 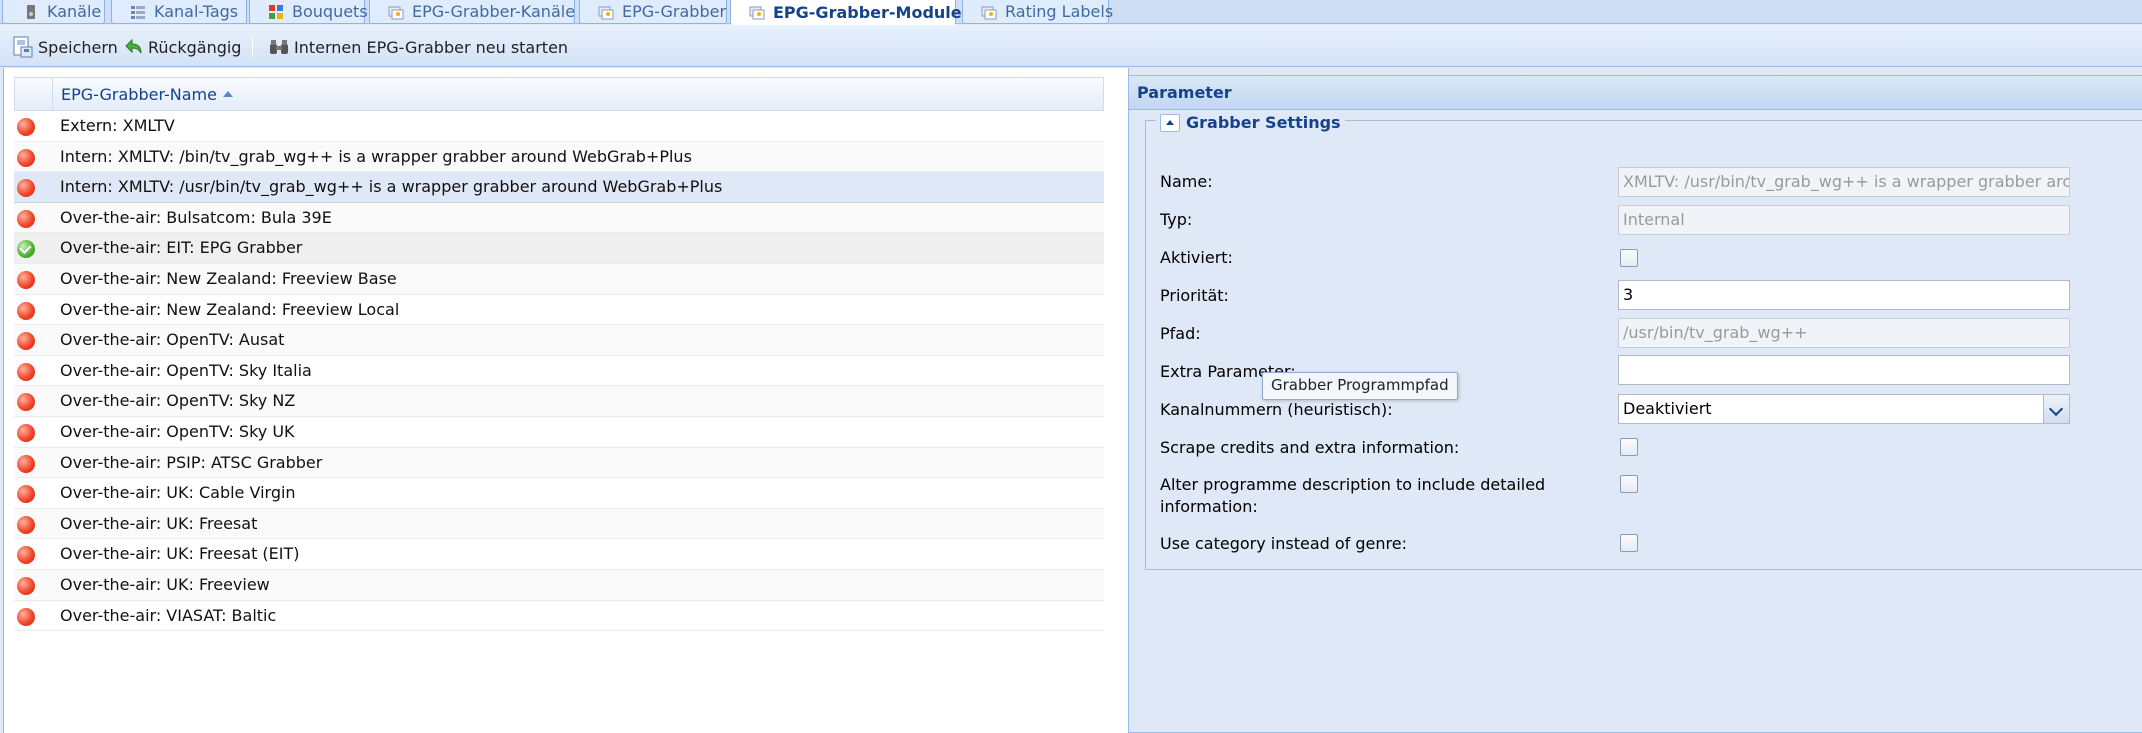 What do you see at coordinates (1629, 543) in the screenshot?
I see `use-category-checkbox` at bounding box center [1629, 543].